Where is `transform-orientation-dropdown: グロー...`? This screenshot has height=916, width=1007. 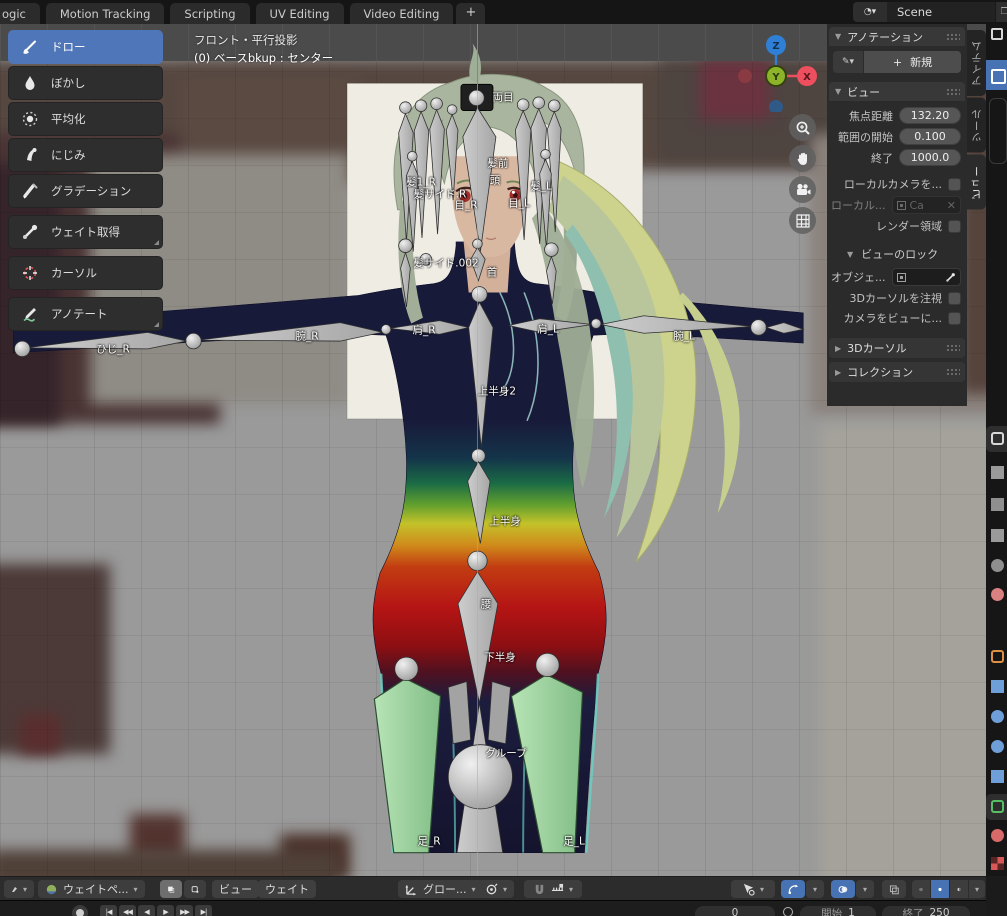 transform-orientation-dropdown: グロー... is located at coordinates (440, 889).